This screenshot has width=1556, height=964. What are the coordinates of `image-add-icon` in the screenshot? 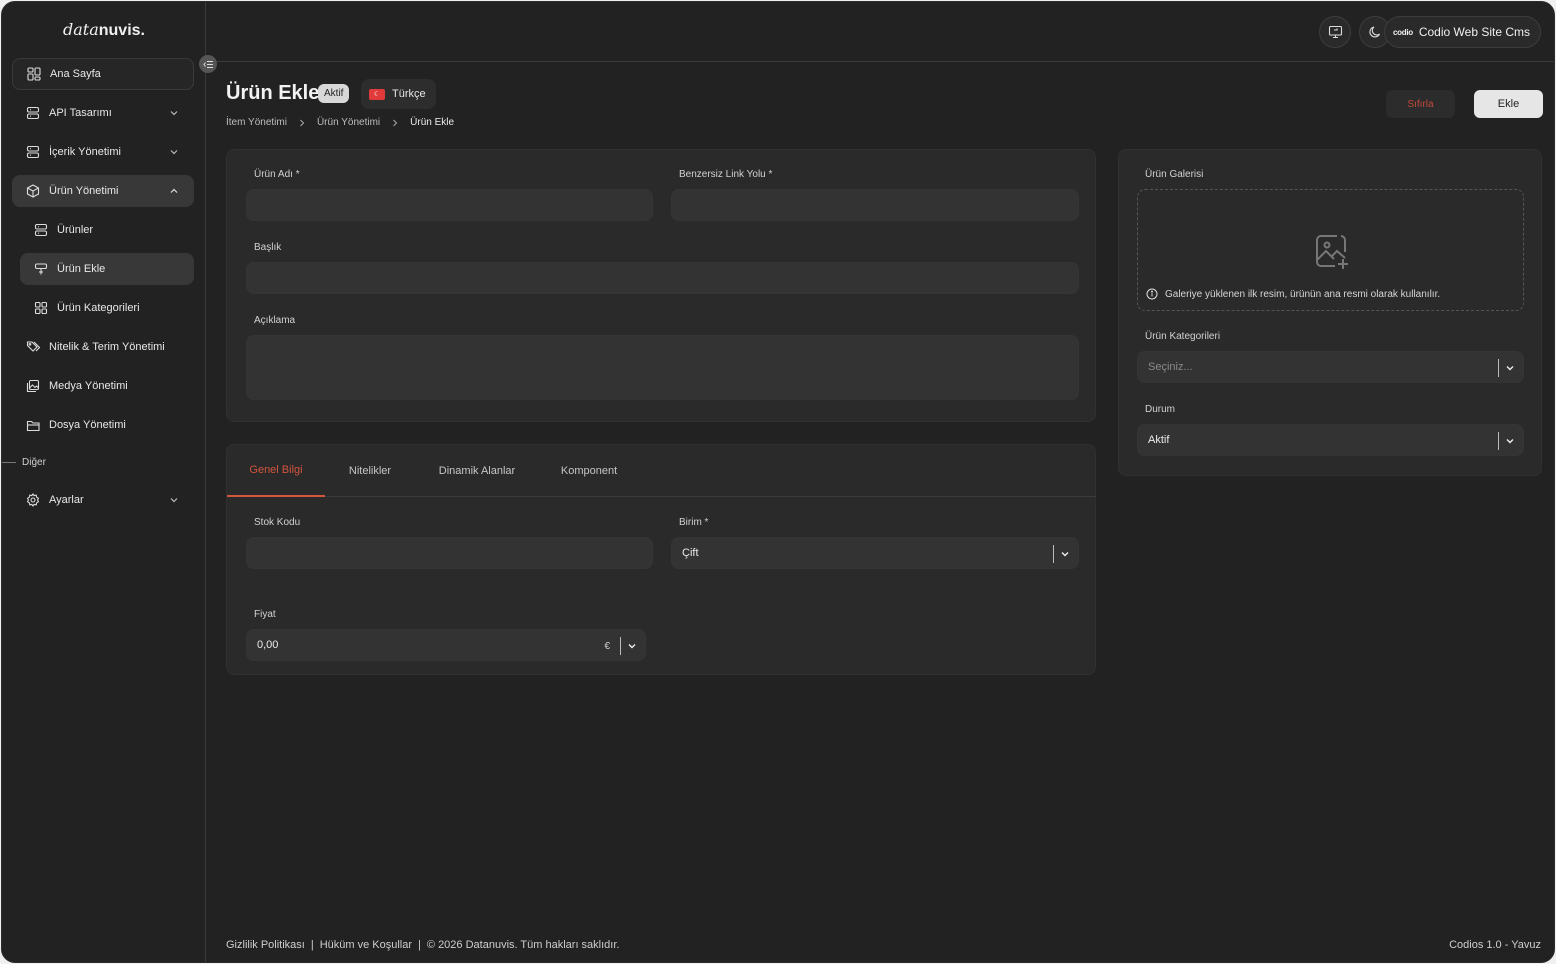 It's located at (1332, 252).